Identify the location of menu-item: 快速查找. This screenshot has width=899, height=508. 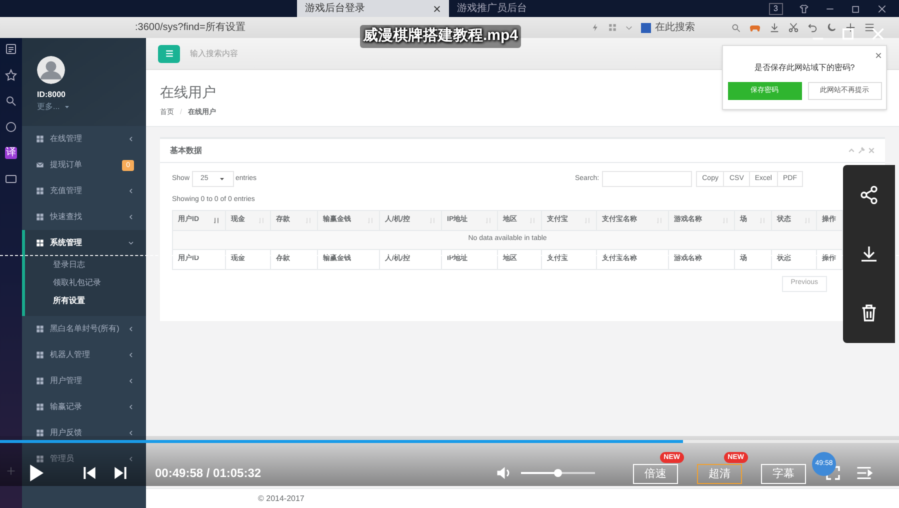
(84, 217).